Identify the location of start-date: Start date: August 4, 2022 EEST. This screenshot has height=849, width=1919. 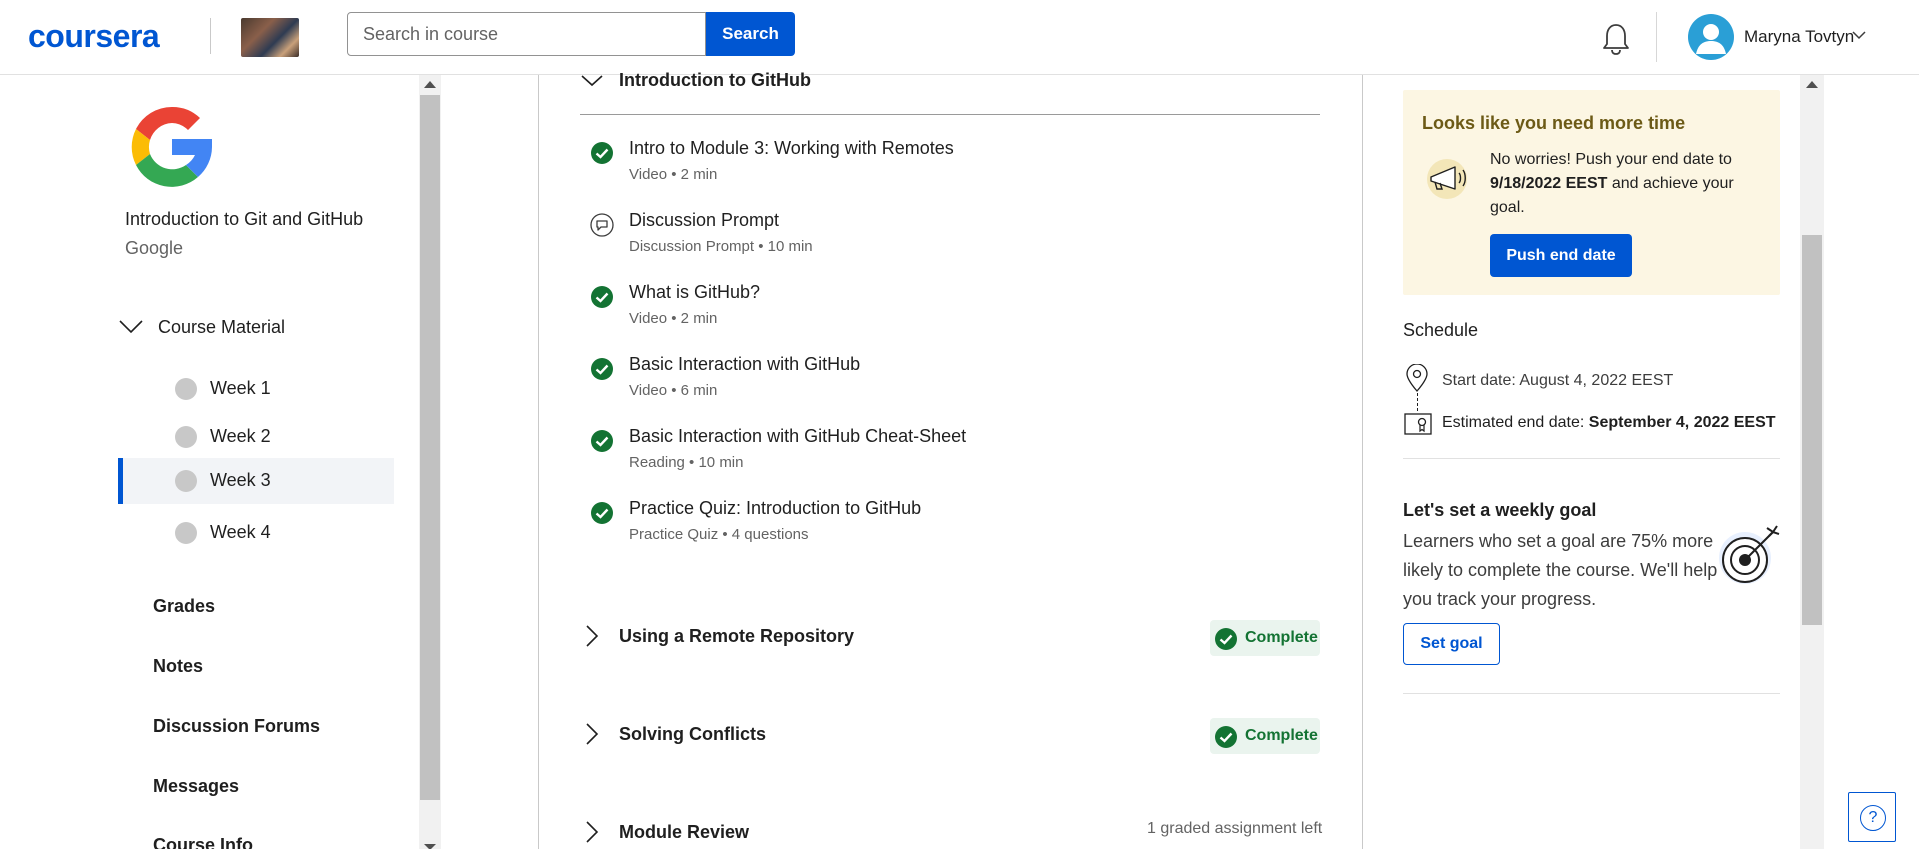
(1558, 380).